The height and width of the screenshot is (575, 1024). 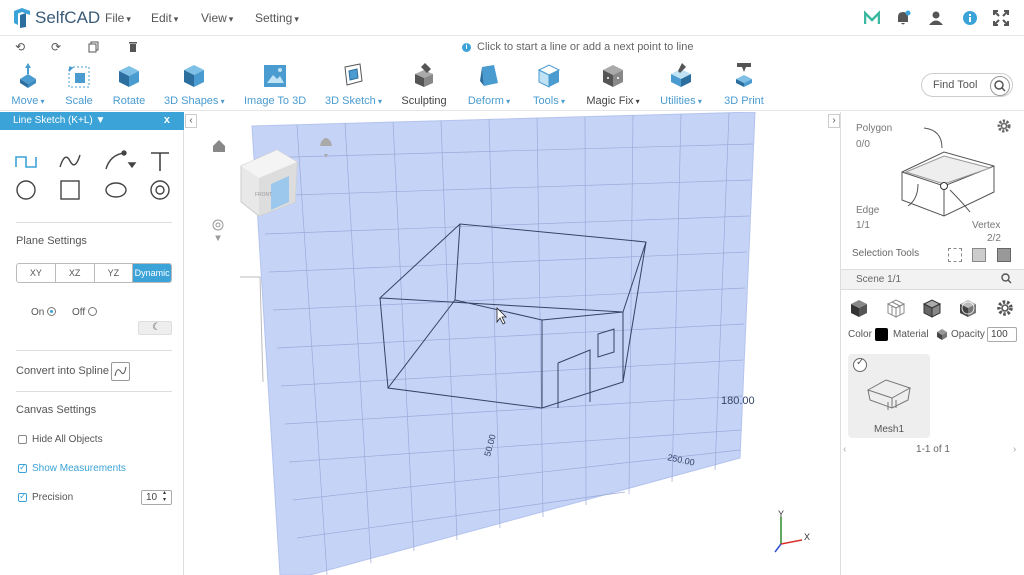 I want to click on hide-all-checkbox, so click(x=22, y=439).